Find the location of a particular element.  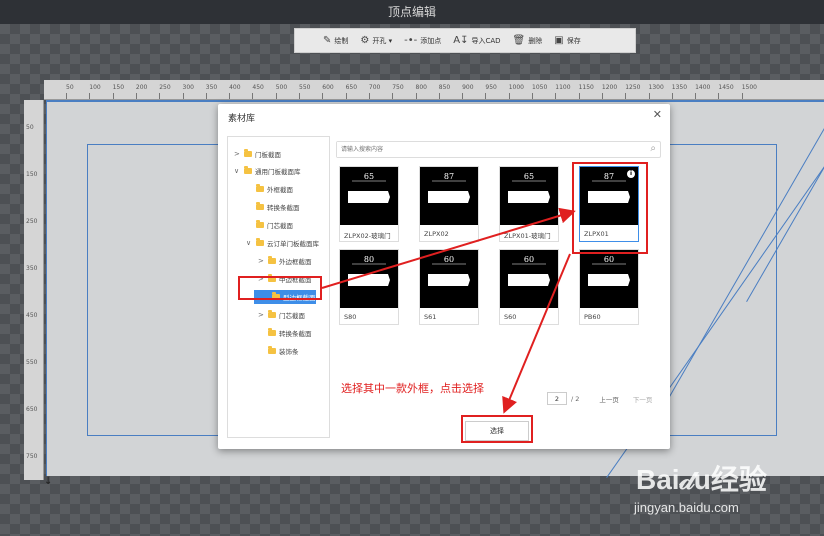

tree-item: 装饰条 is located at coordinates (278, 351).